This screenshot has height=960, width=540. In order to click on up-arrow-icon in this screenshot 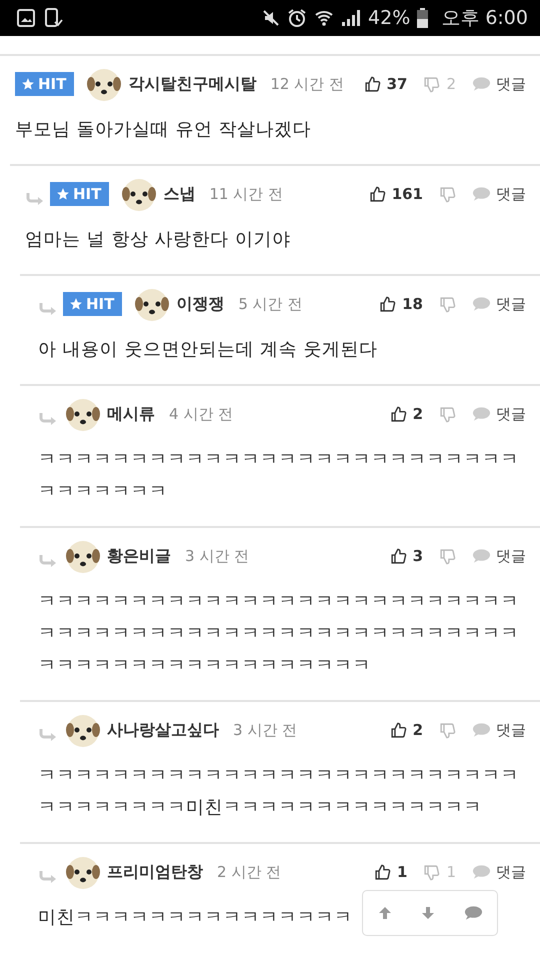, I will do `click(384, 913)`.